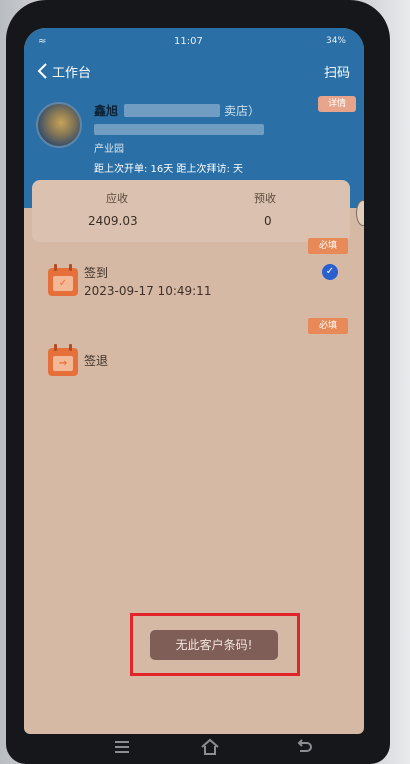 The image size is (410, 764). What do you see at coordinates (268, 221) in the screenshot?
I see `prepaid-value: 0` at bounding box center [268, 221].